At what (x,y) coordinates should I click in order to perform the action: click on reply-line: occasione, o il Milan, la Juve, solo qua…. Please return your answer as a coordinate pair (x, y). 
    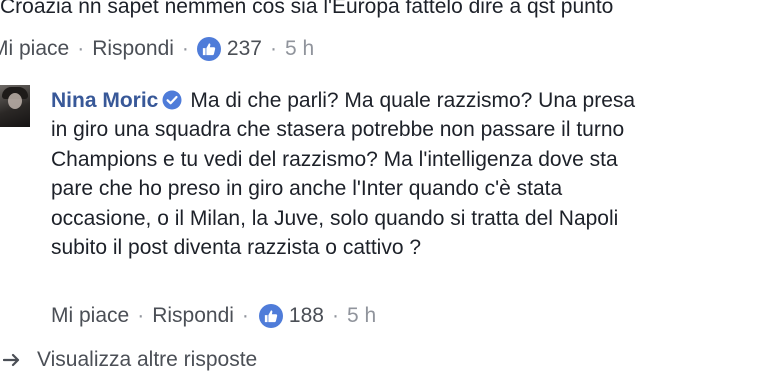
    Looking at the image, I should click on (335, 218).